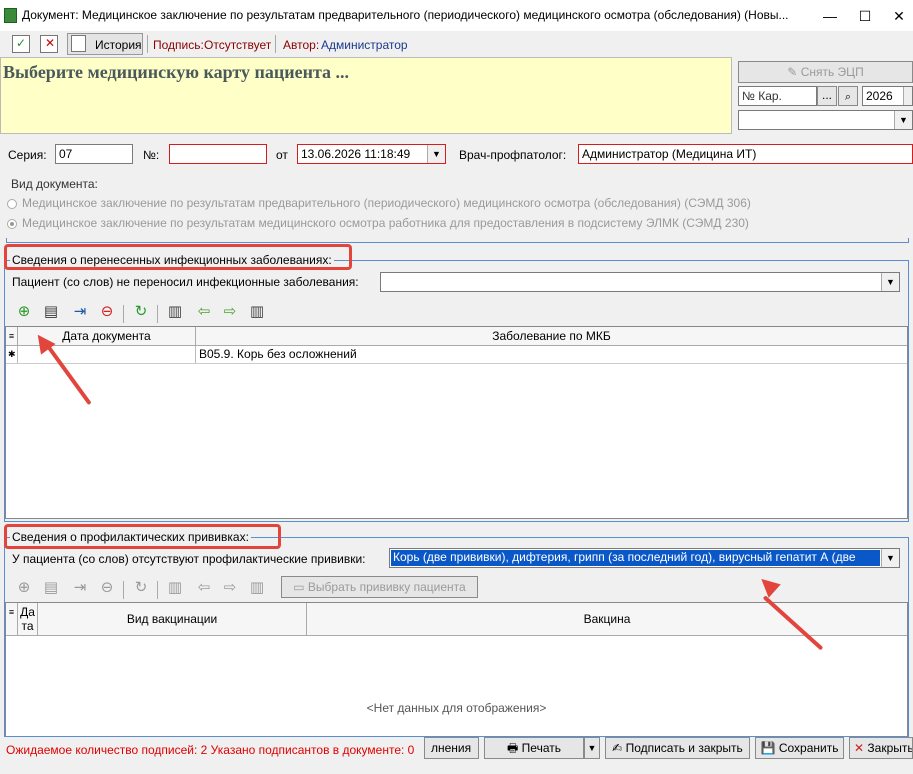 This screenshot has width=913, height=774. Describe the element at coordinates (28, 619) in the screenshot. I see `col-date: Дата` at that location.